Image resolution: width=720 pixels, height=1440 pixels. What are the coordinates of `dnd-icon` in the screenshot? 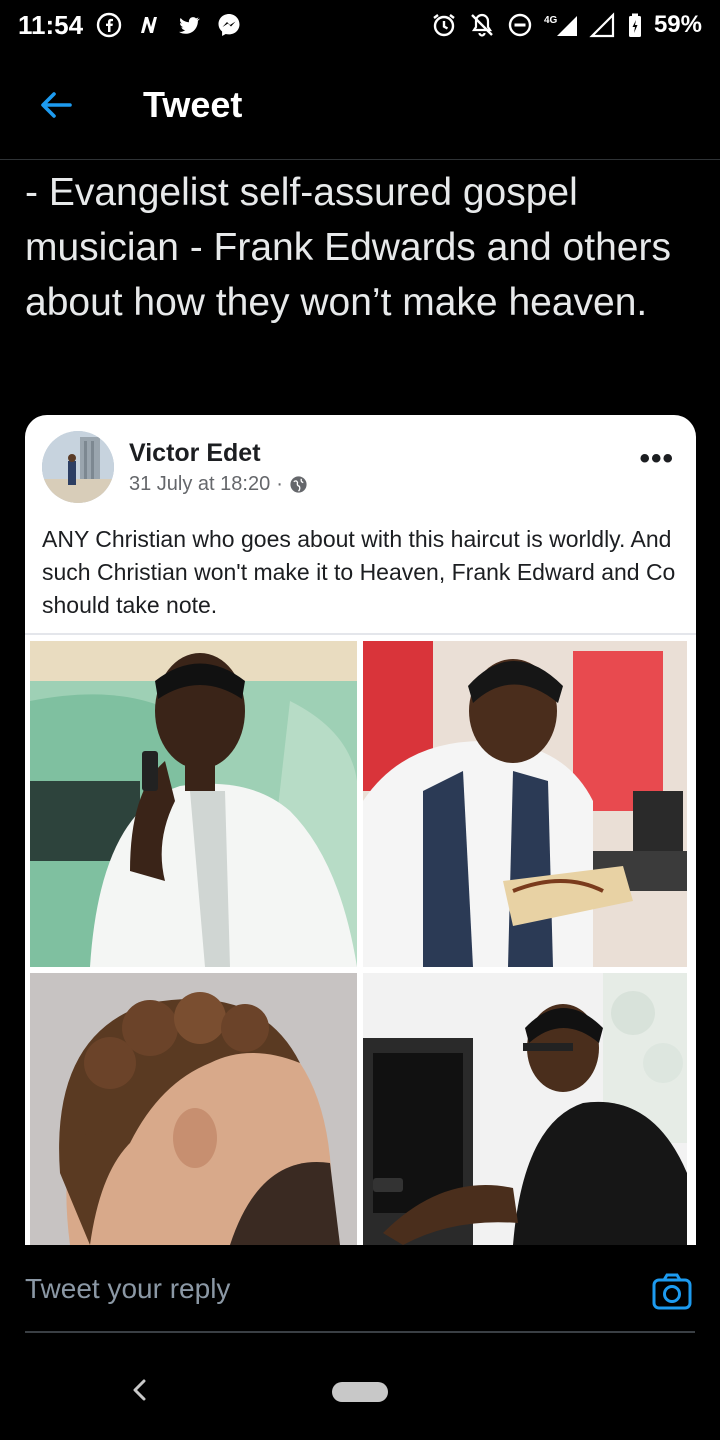 It's located at (520, 25).